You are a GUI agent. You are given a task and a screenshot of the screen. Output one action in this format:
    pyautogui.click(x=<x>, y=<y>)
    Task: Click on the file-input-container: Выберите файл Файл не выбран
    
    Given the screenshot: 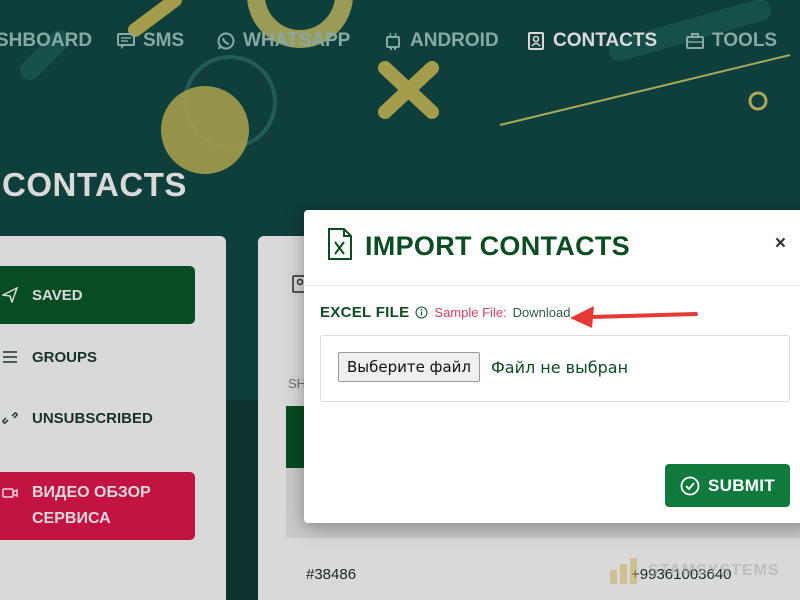 What is the action you would take?
    pyautogui.click(x=555, y=368)
    